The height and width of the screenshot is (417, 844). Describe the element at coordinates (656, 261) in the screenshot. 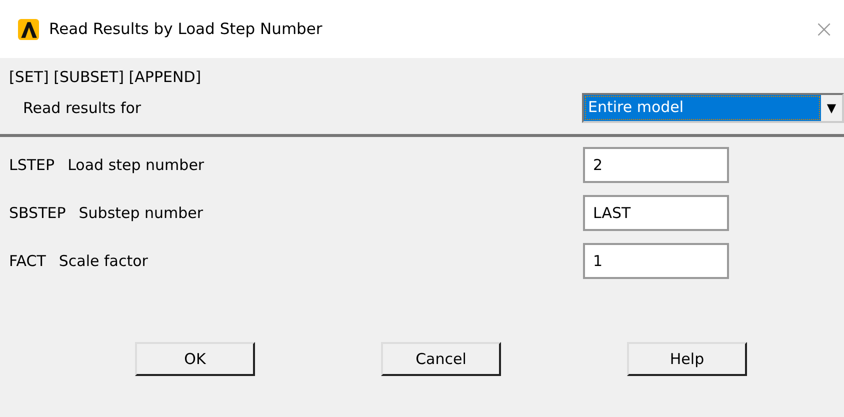

I see `input-field: 1` at that location.